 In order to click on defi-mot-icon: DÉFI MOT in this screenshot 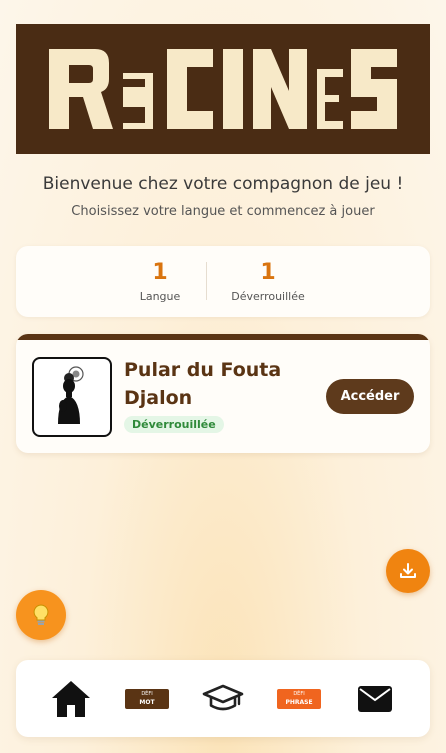, I will do `click(147, 698)`.